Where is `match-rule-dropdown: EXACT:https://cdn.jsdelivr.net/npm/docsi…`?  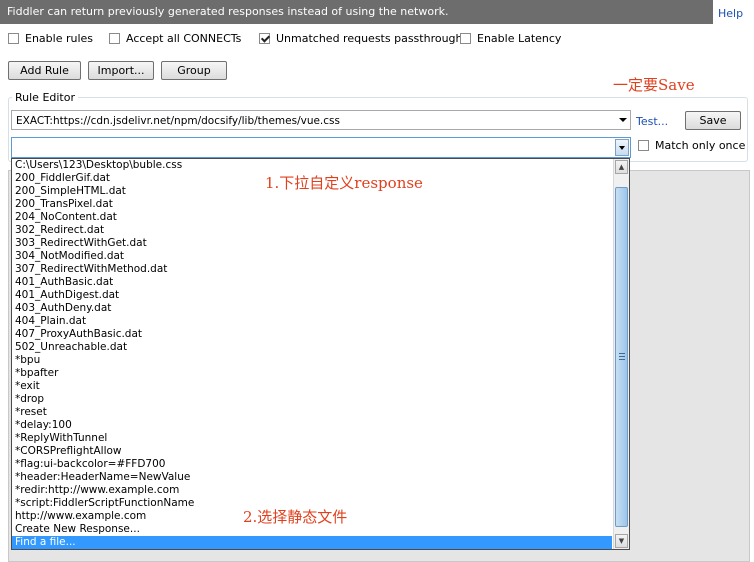
match-rule-dropdown: EXACT:https://cdn.jsdelivr.net/npm/docsi… is located at coordinates (321, 120).